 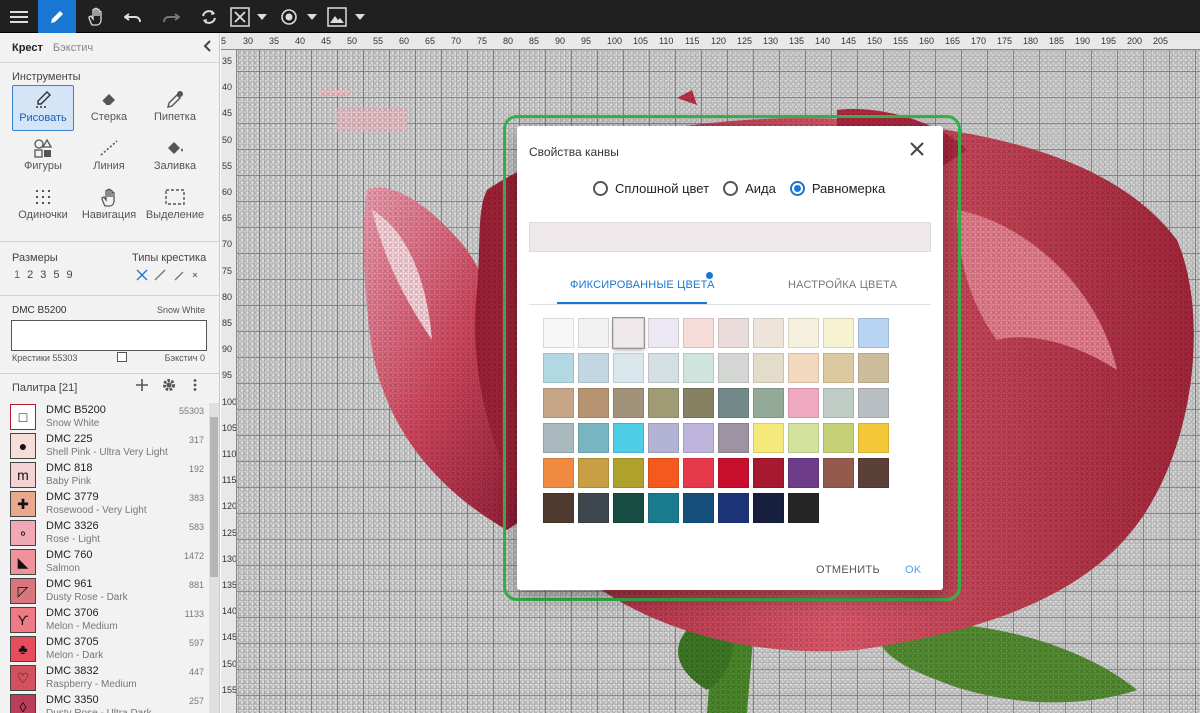 I want to click on palette-row: □ DMC B5200 Snow White 55303, so click(x=108, y=417).